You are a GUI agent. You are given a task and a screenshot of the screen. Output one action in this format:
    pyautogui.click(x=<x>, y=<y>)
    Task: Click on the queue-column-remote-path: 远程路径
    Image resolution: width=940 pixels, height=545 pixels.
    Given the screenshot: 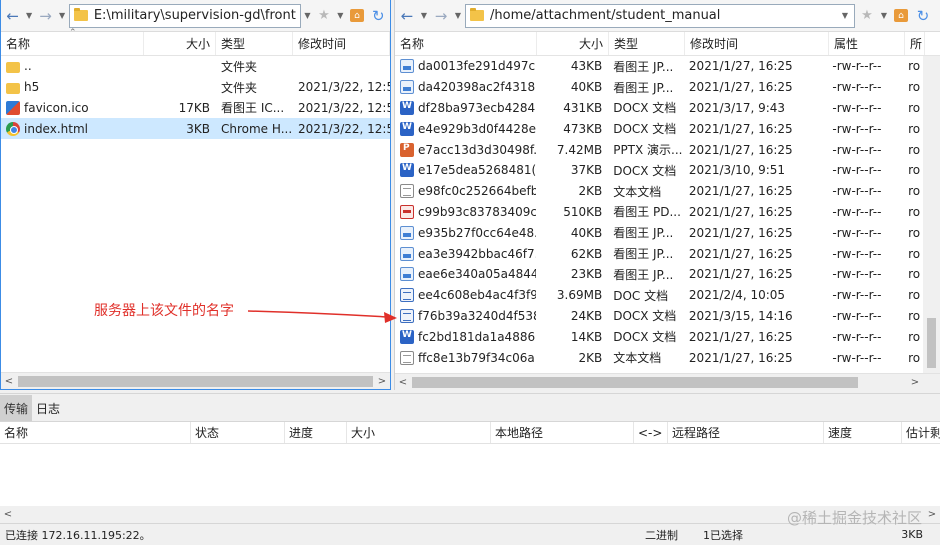 What is the action you would take?
    pyautogui.click(x=746, y=432)
    